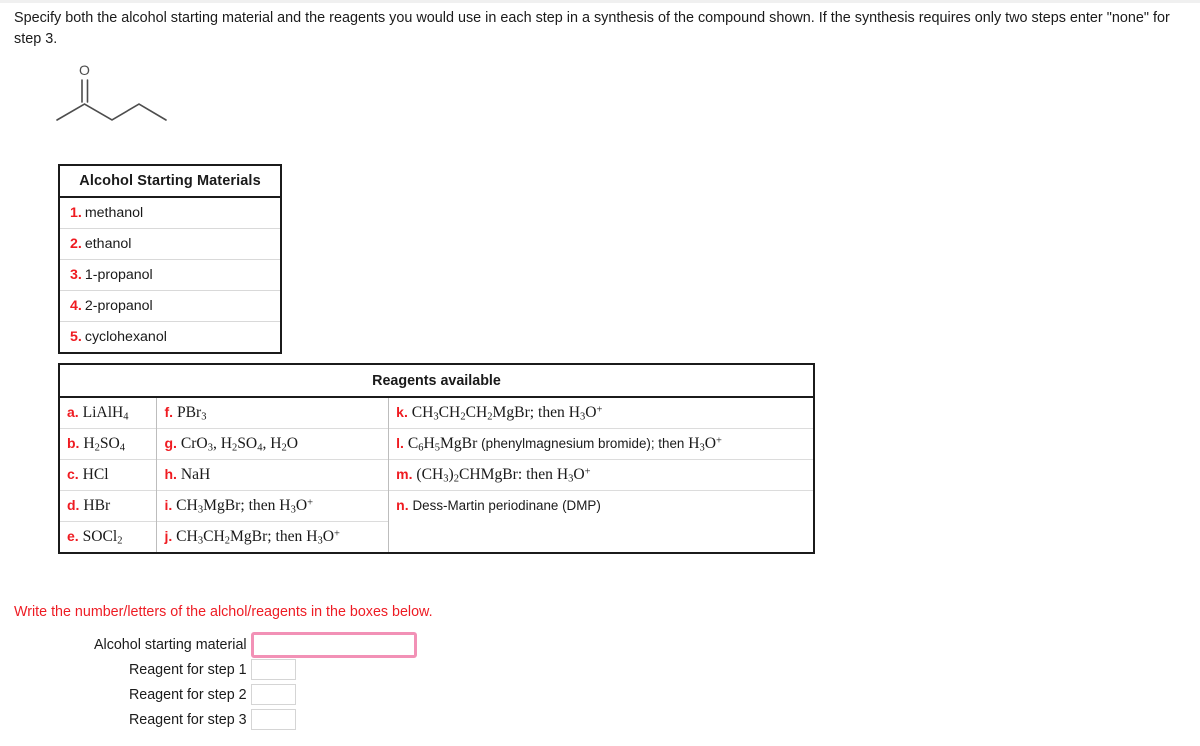 The image size is (1200, 746). Describe the element at coordinates (170, 442) in the screenshot. I see `reagent-option-g-label: g.` at that location.